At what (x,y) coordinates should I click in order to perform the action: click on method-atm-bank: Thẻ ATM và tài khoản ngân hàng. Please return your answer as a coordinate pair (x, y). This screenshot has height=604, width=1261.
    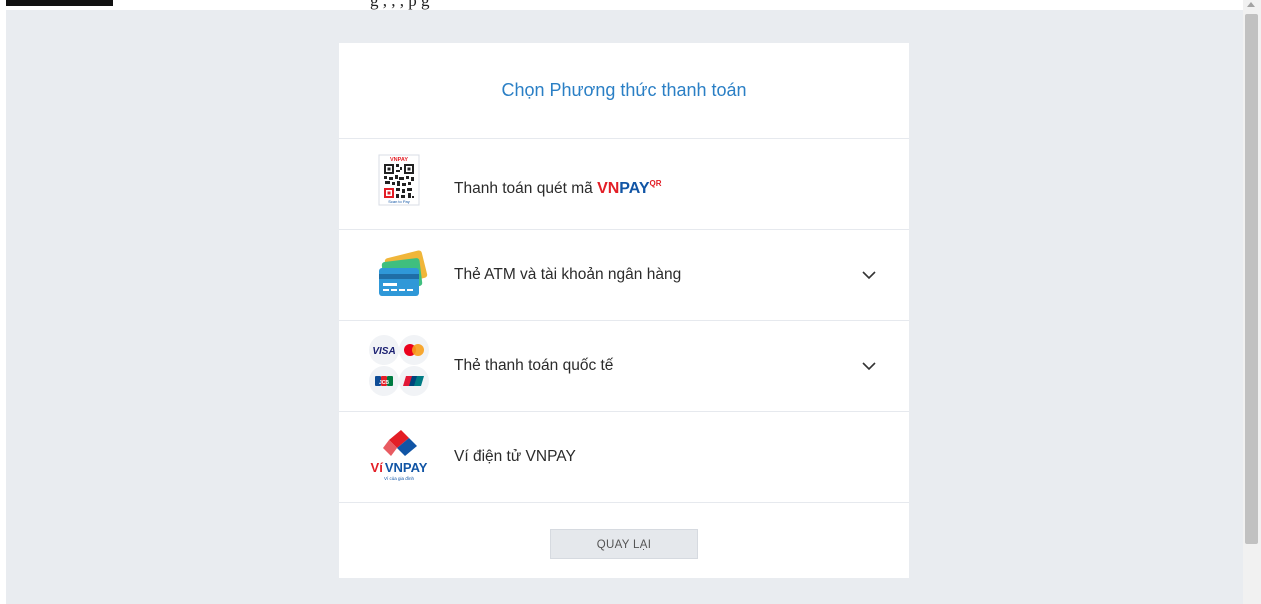
    Looking at the image, I should click on (624, 275).